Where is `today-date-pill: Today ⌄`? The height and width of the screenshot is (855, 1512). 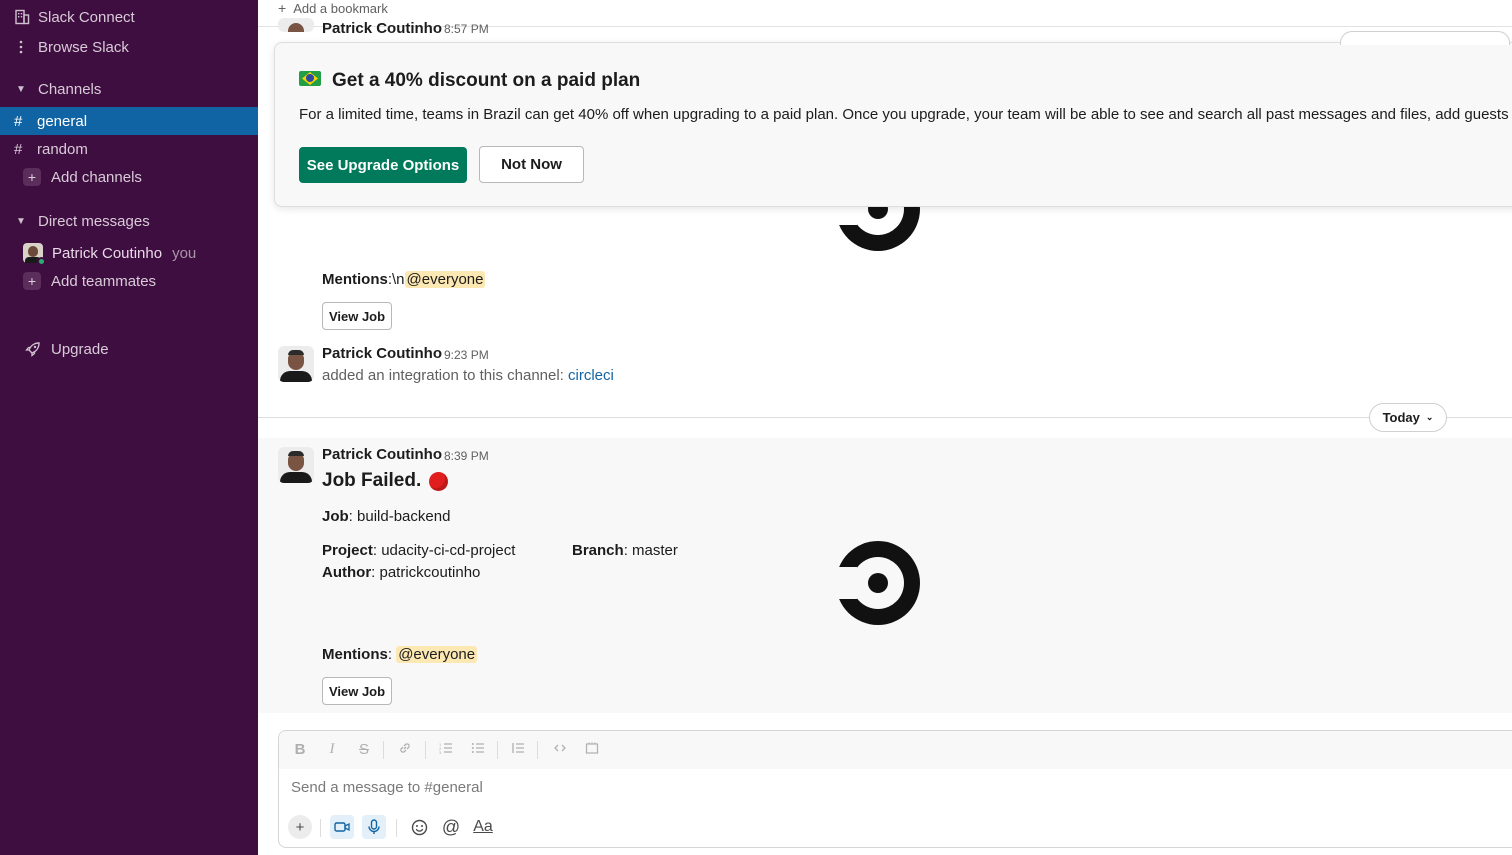 today-date-pill: Today ⌄ is located at coordinates (1408, 417).